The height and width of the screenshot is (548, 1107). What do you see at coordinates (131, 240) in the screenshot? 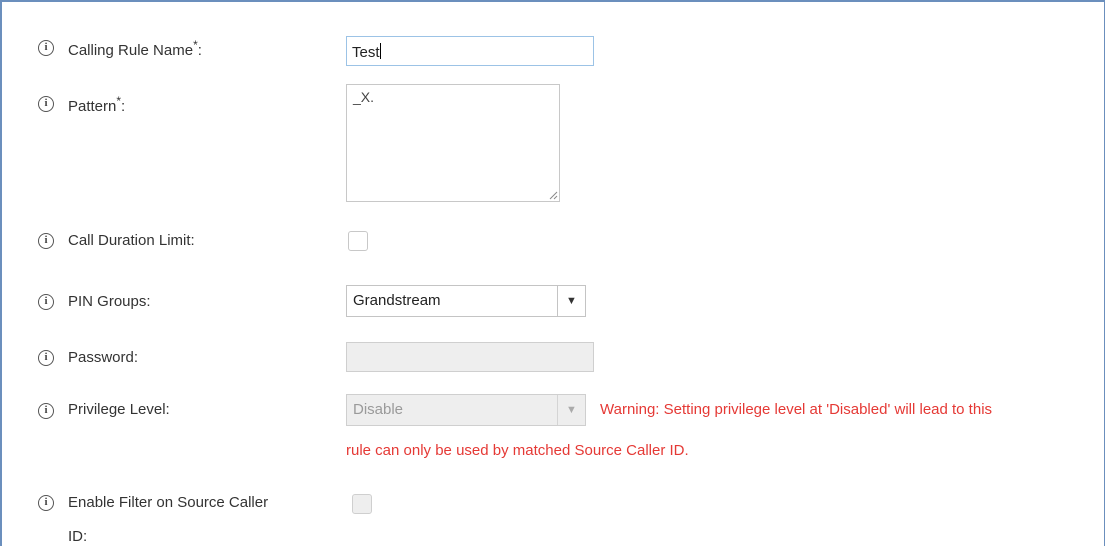
I see `call-duration-limit-label: Call Duration Limit:` at bounding box center [131, 240].